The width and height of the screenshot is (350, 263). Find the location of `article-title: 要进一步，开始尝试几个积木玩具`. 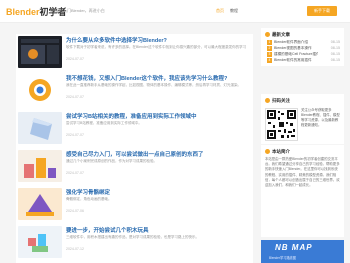

article-title: 要进一步，开始尝试几个积木玩具 is located at coordinates (156, 230).